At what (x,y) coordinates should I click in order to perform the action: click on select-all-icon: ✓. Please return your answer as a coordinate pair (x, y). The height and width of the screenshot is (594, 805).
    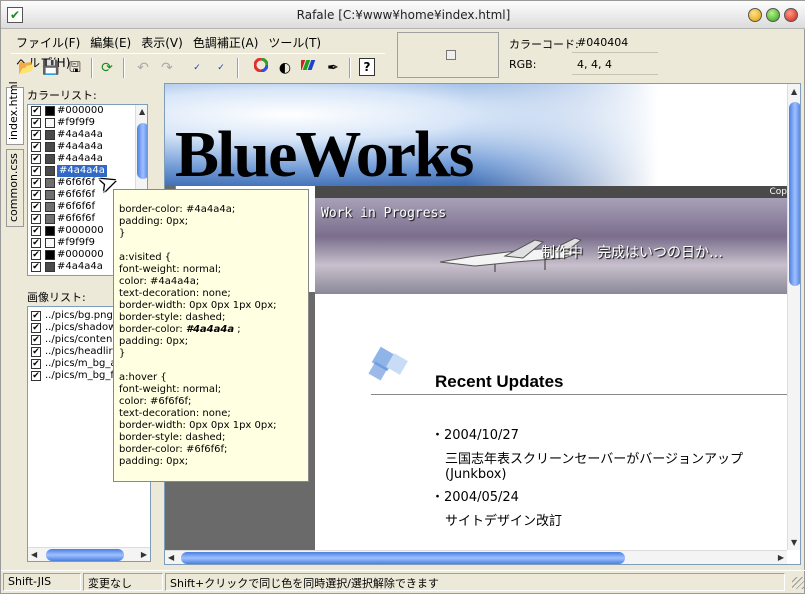
    Looking at the image, I should click on (197, 68).